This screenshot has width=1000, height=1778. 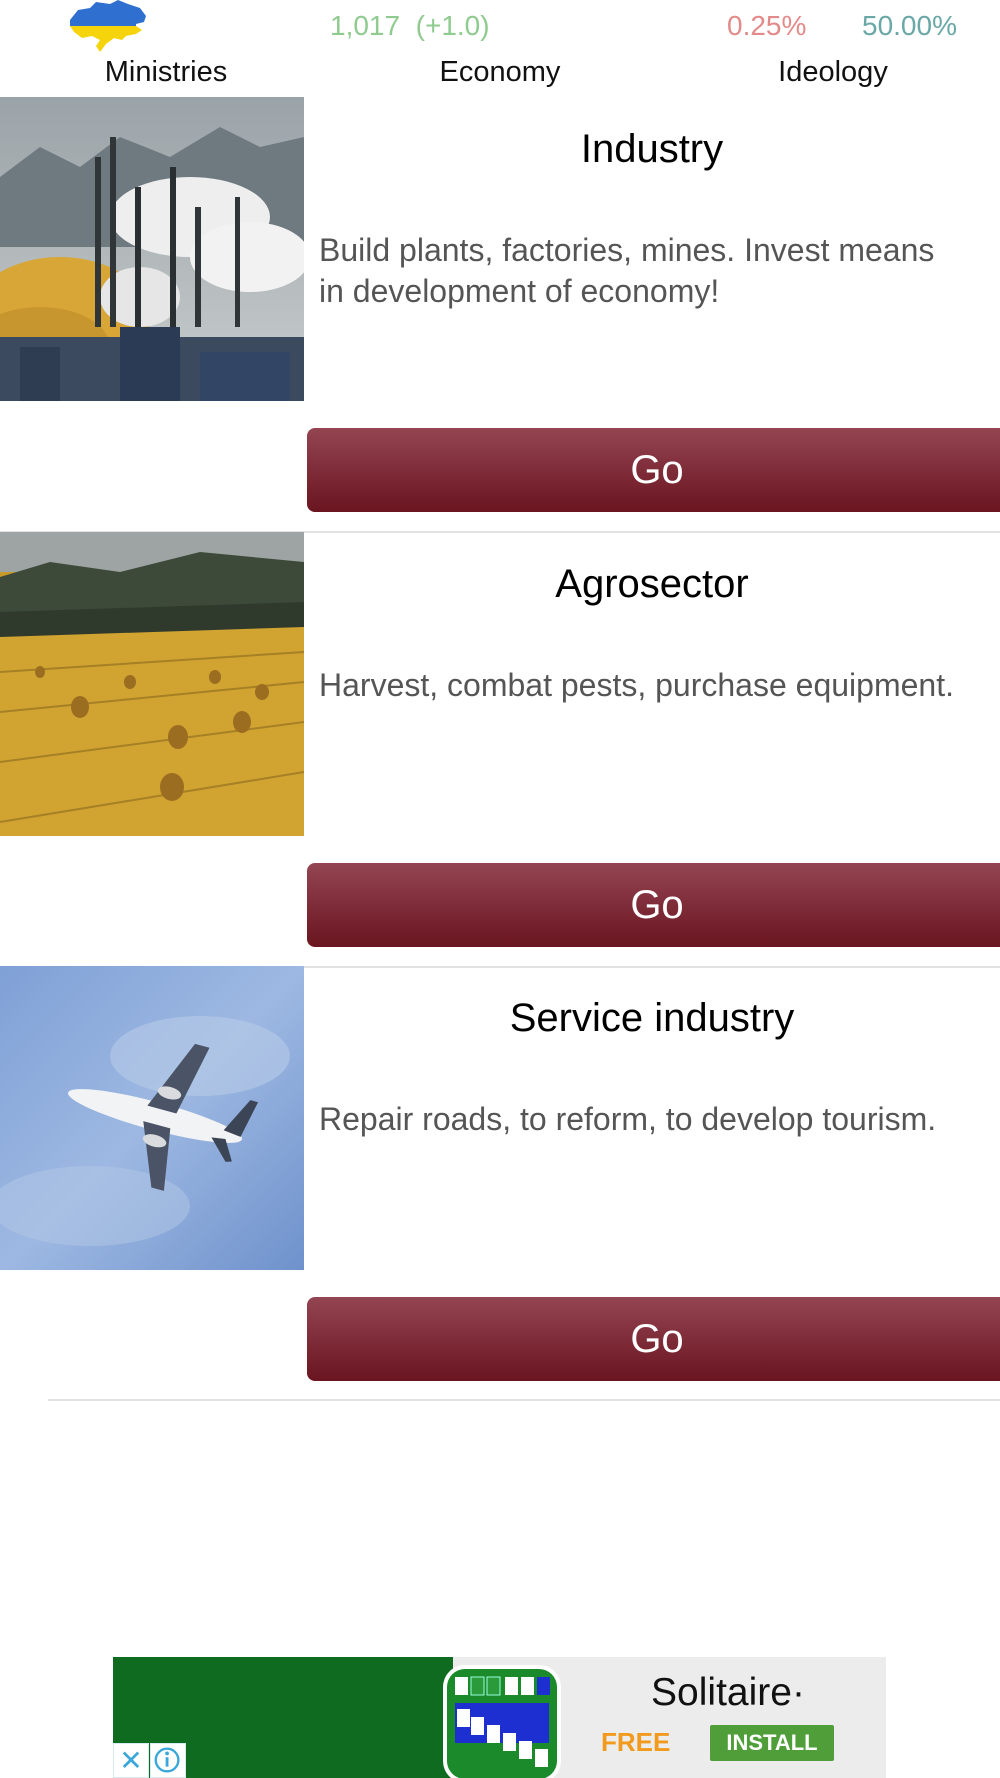 I want to click on ad-banner: Solitaire· FREE INSTALL ✕, so click(x=499, y=1717).